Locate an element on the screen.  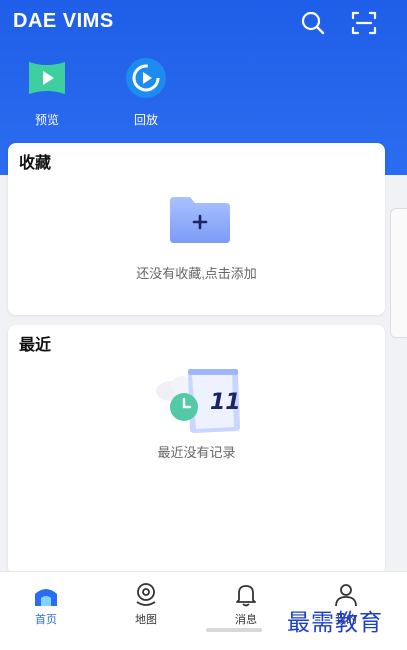
tab-home: 首页 is located at coordinates (46, 604).